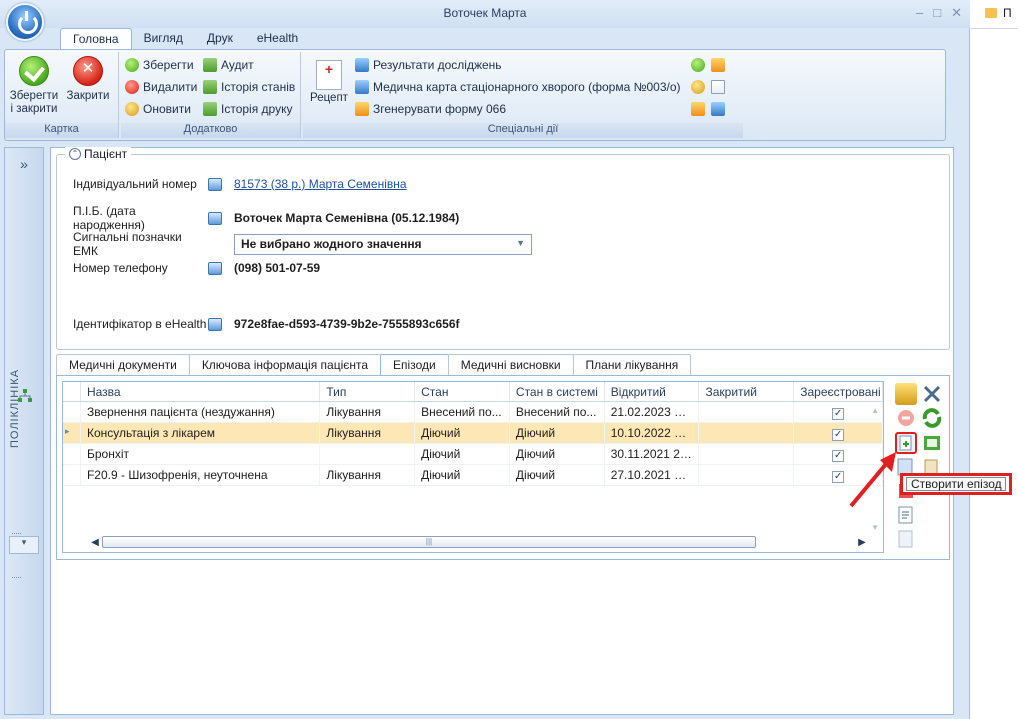 The width and height of the screenshot is (1018, 719). Describe the element at coordinates (698, 109) in the screenshot. I see `person-folder-icon` at that location.